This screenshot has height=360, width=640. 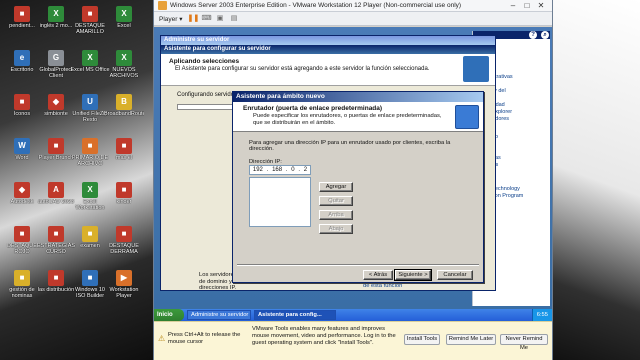 What do you see at coordinates (207, 18) in the screenshot?
I see `send-ctrl-alt-del-icon: ⌨` at bounding box center [207, 18].